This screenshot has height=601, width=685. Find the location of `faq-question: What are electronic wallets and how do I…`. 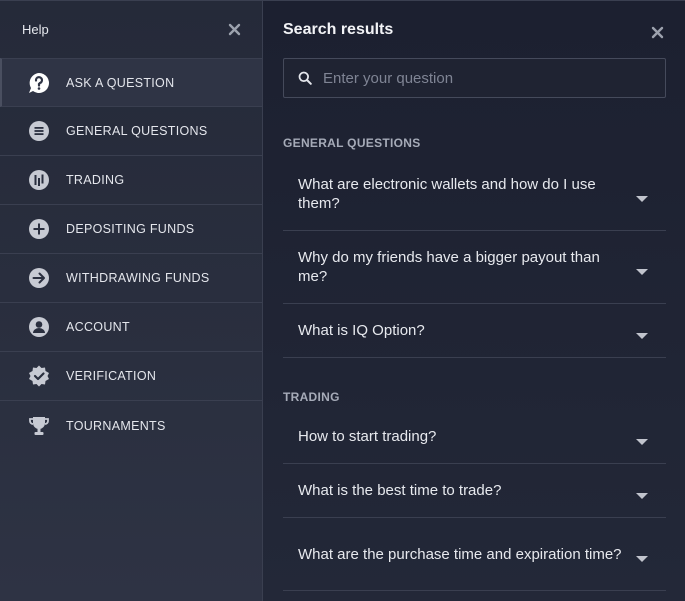

faq-question: What are electronic wallets and how do I… is located at coordinates (447, 194).